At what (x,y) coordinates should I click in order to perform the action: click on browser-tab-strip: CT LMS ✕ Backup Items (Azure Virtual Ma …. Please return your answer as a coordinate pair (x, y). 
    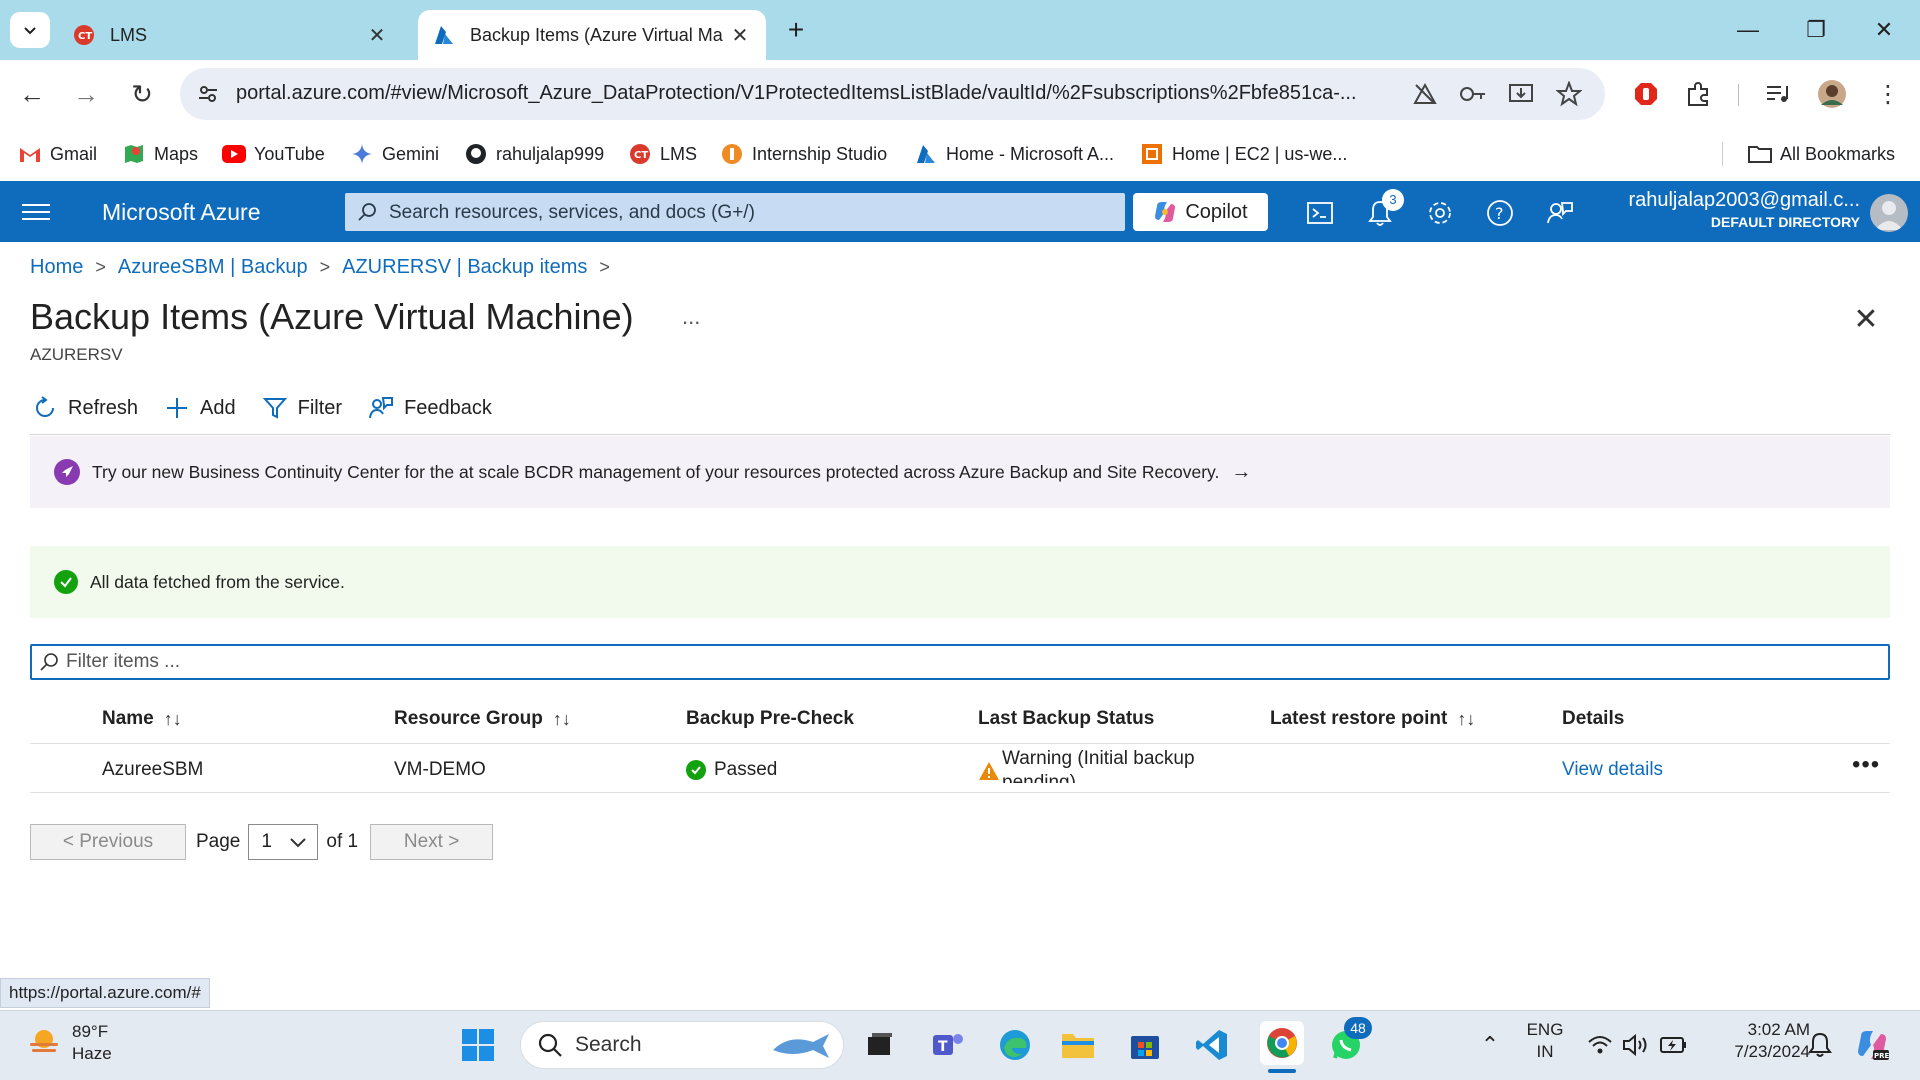
    Looking at the image, I should click on (960, 30).